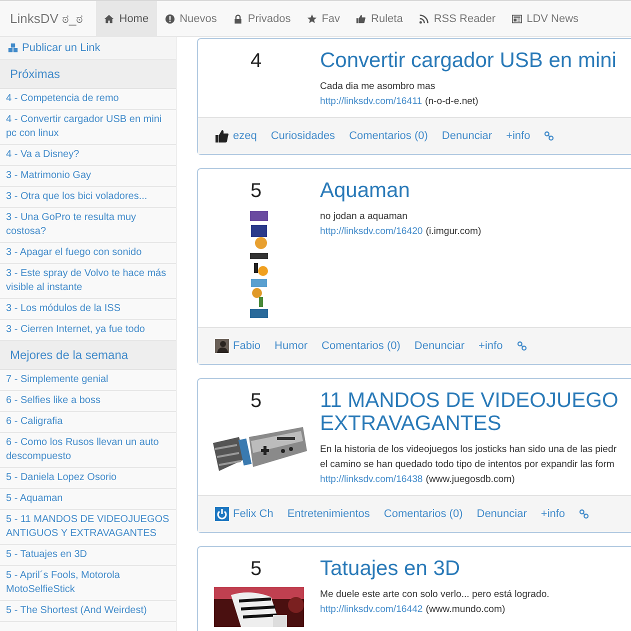 Image resolution: width=631 pixels, height=631 pixels. What do you see at coordinates (311, 19) in the screenshot?
I see `star-icon` at bounding box center [311, 19].